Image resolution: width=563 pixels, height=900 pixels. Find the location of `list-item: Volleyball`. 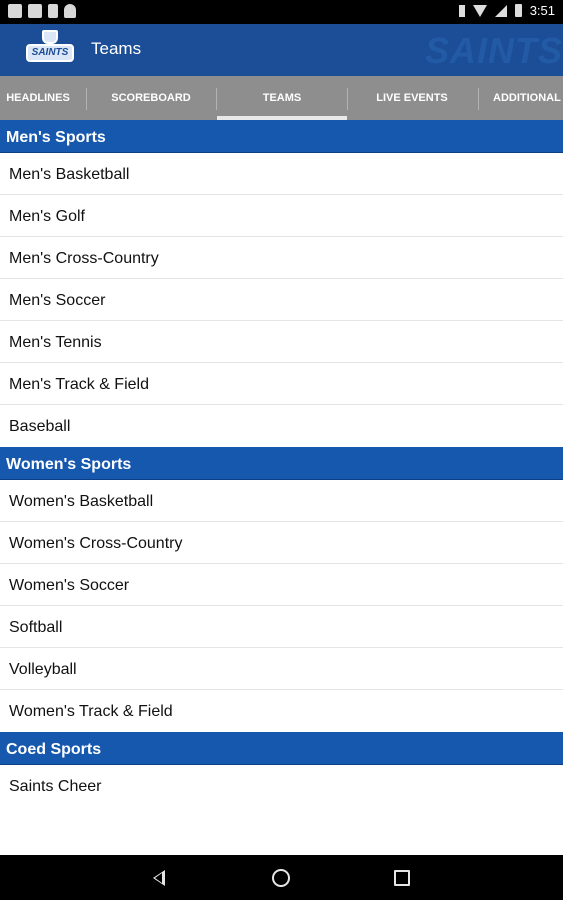

list-item: Volleyball is located at coordinates (281, 669).